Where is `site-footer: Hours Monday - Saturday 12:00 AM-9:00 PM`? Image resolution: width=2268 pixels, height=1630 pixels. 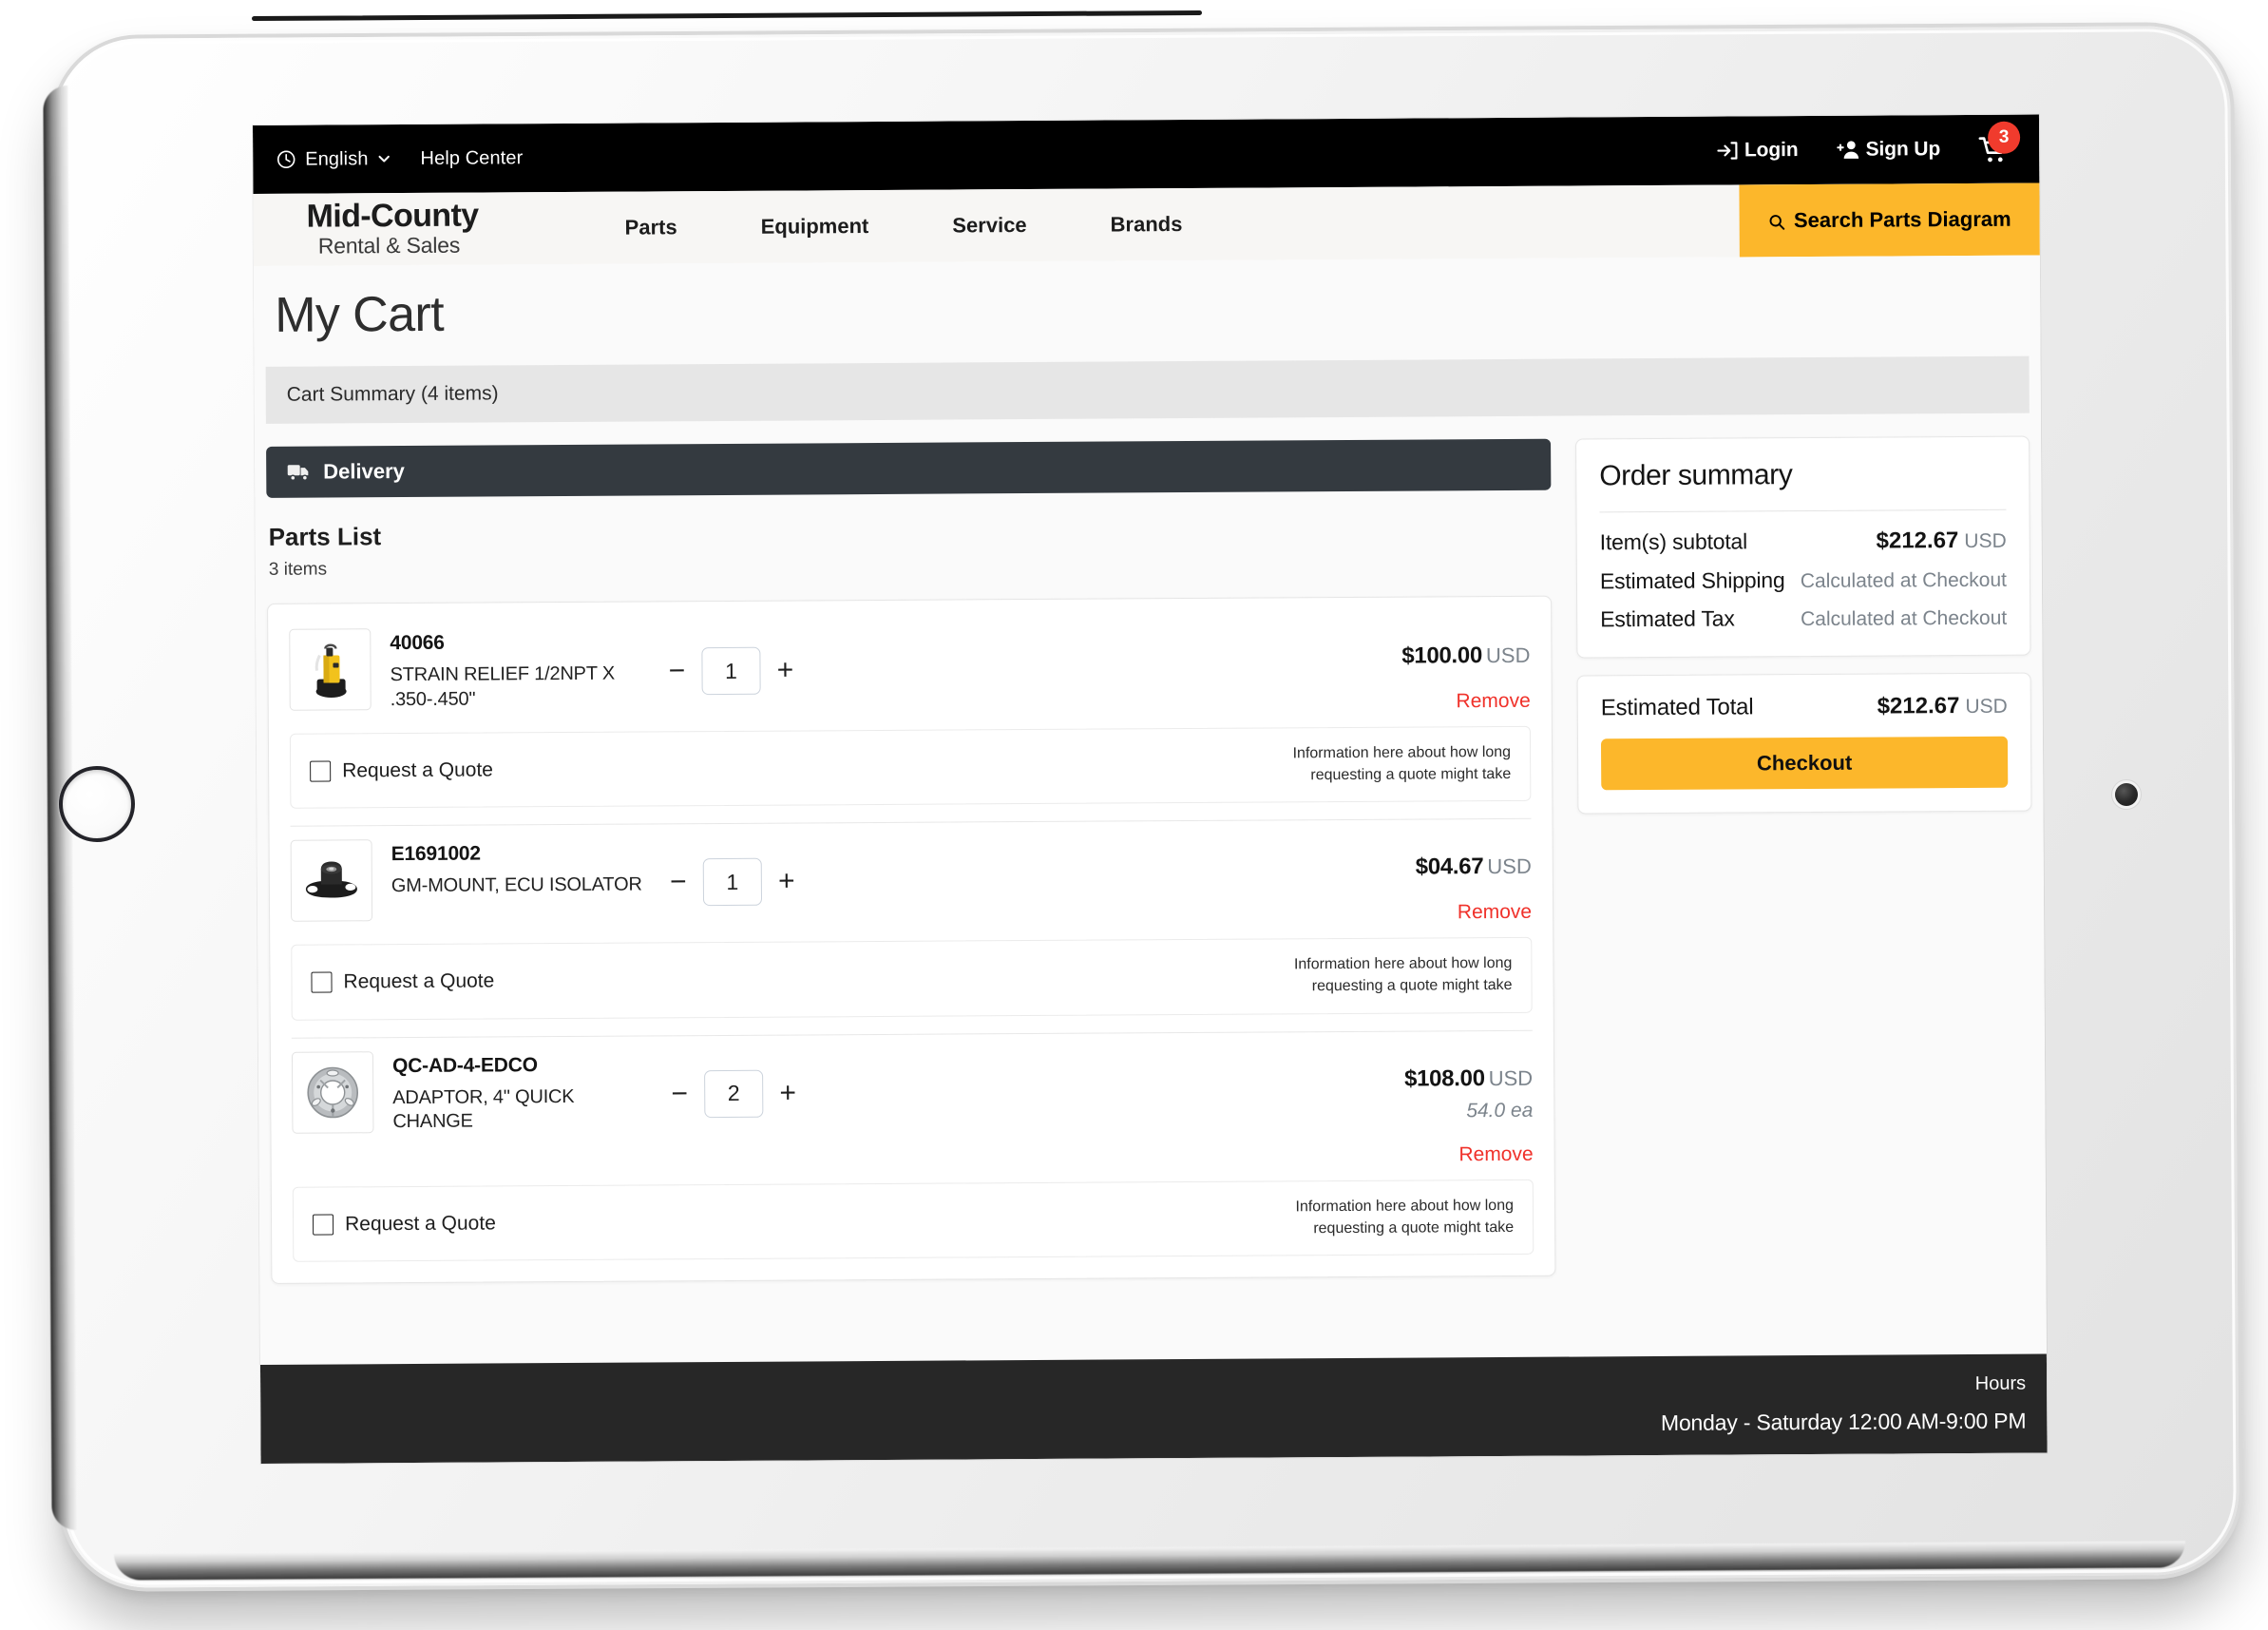
site-footer: Hours Monday - Saturday 12:00 AM-9:00 PM is located at coordinates (1154, 1408).